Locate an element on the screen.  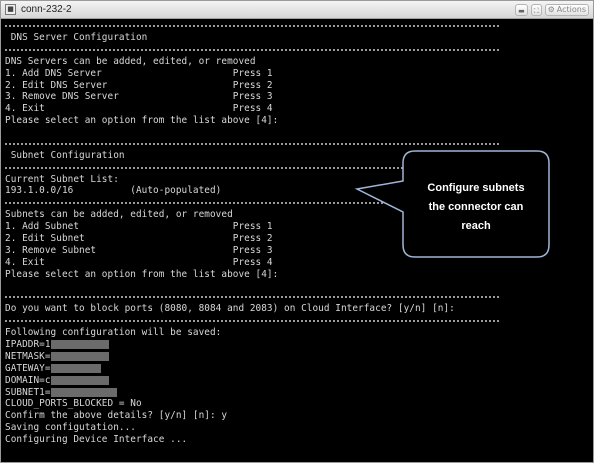
config-line-redacted: IPADDR=1 is located at coordinates (57, 344).